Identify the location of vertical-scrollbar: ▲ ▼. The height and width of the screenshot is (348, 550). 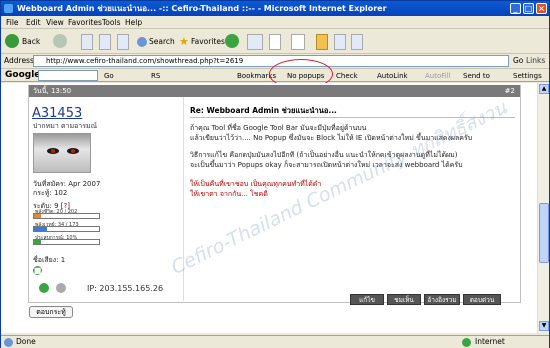
(543, 208).